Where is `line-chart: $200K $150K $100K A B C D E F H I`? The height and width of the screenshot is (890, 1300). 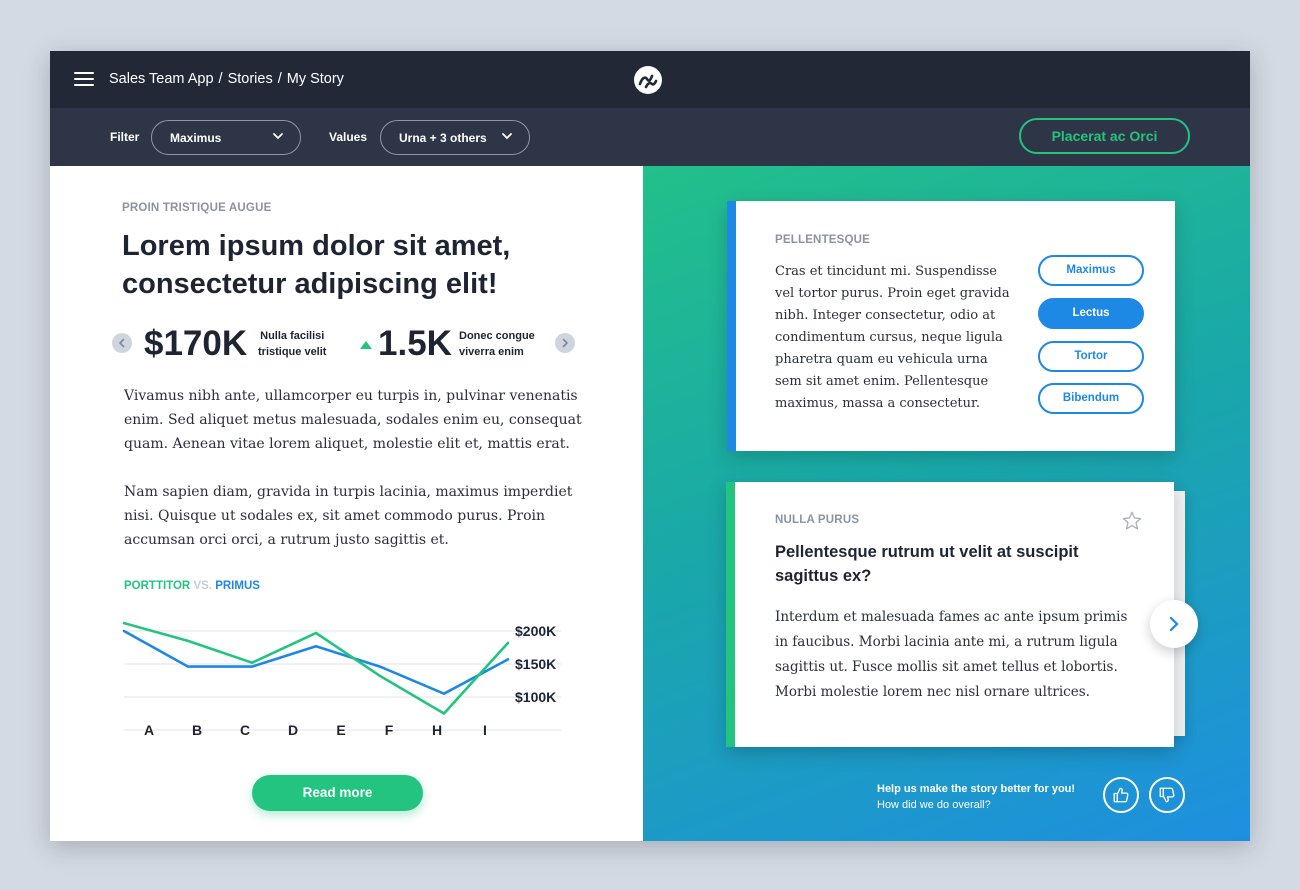
line-chart: $200K $150K $100K A B C D E F H I is located at coordinates (341, 679).